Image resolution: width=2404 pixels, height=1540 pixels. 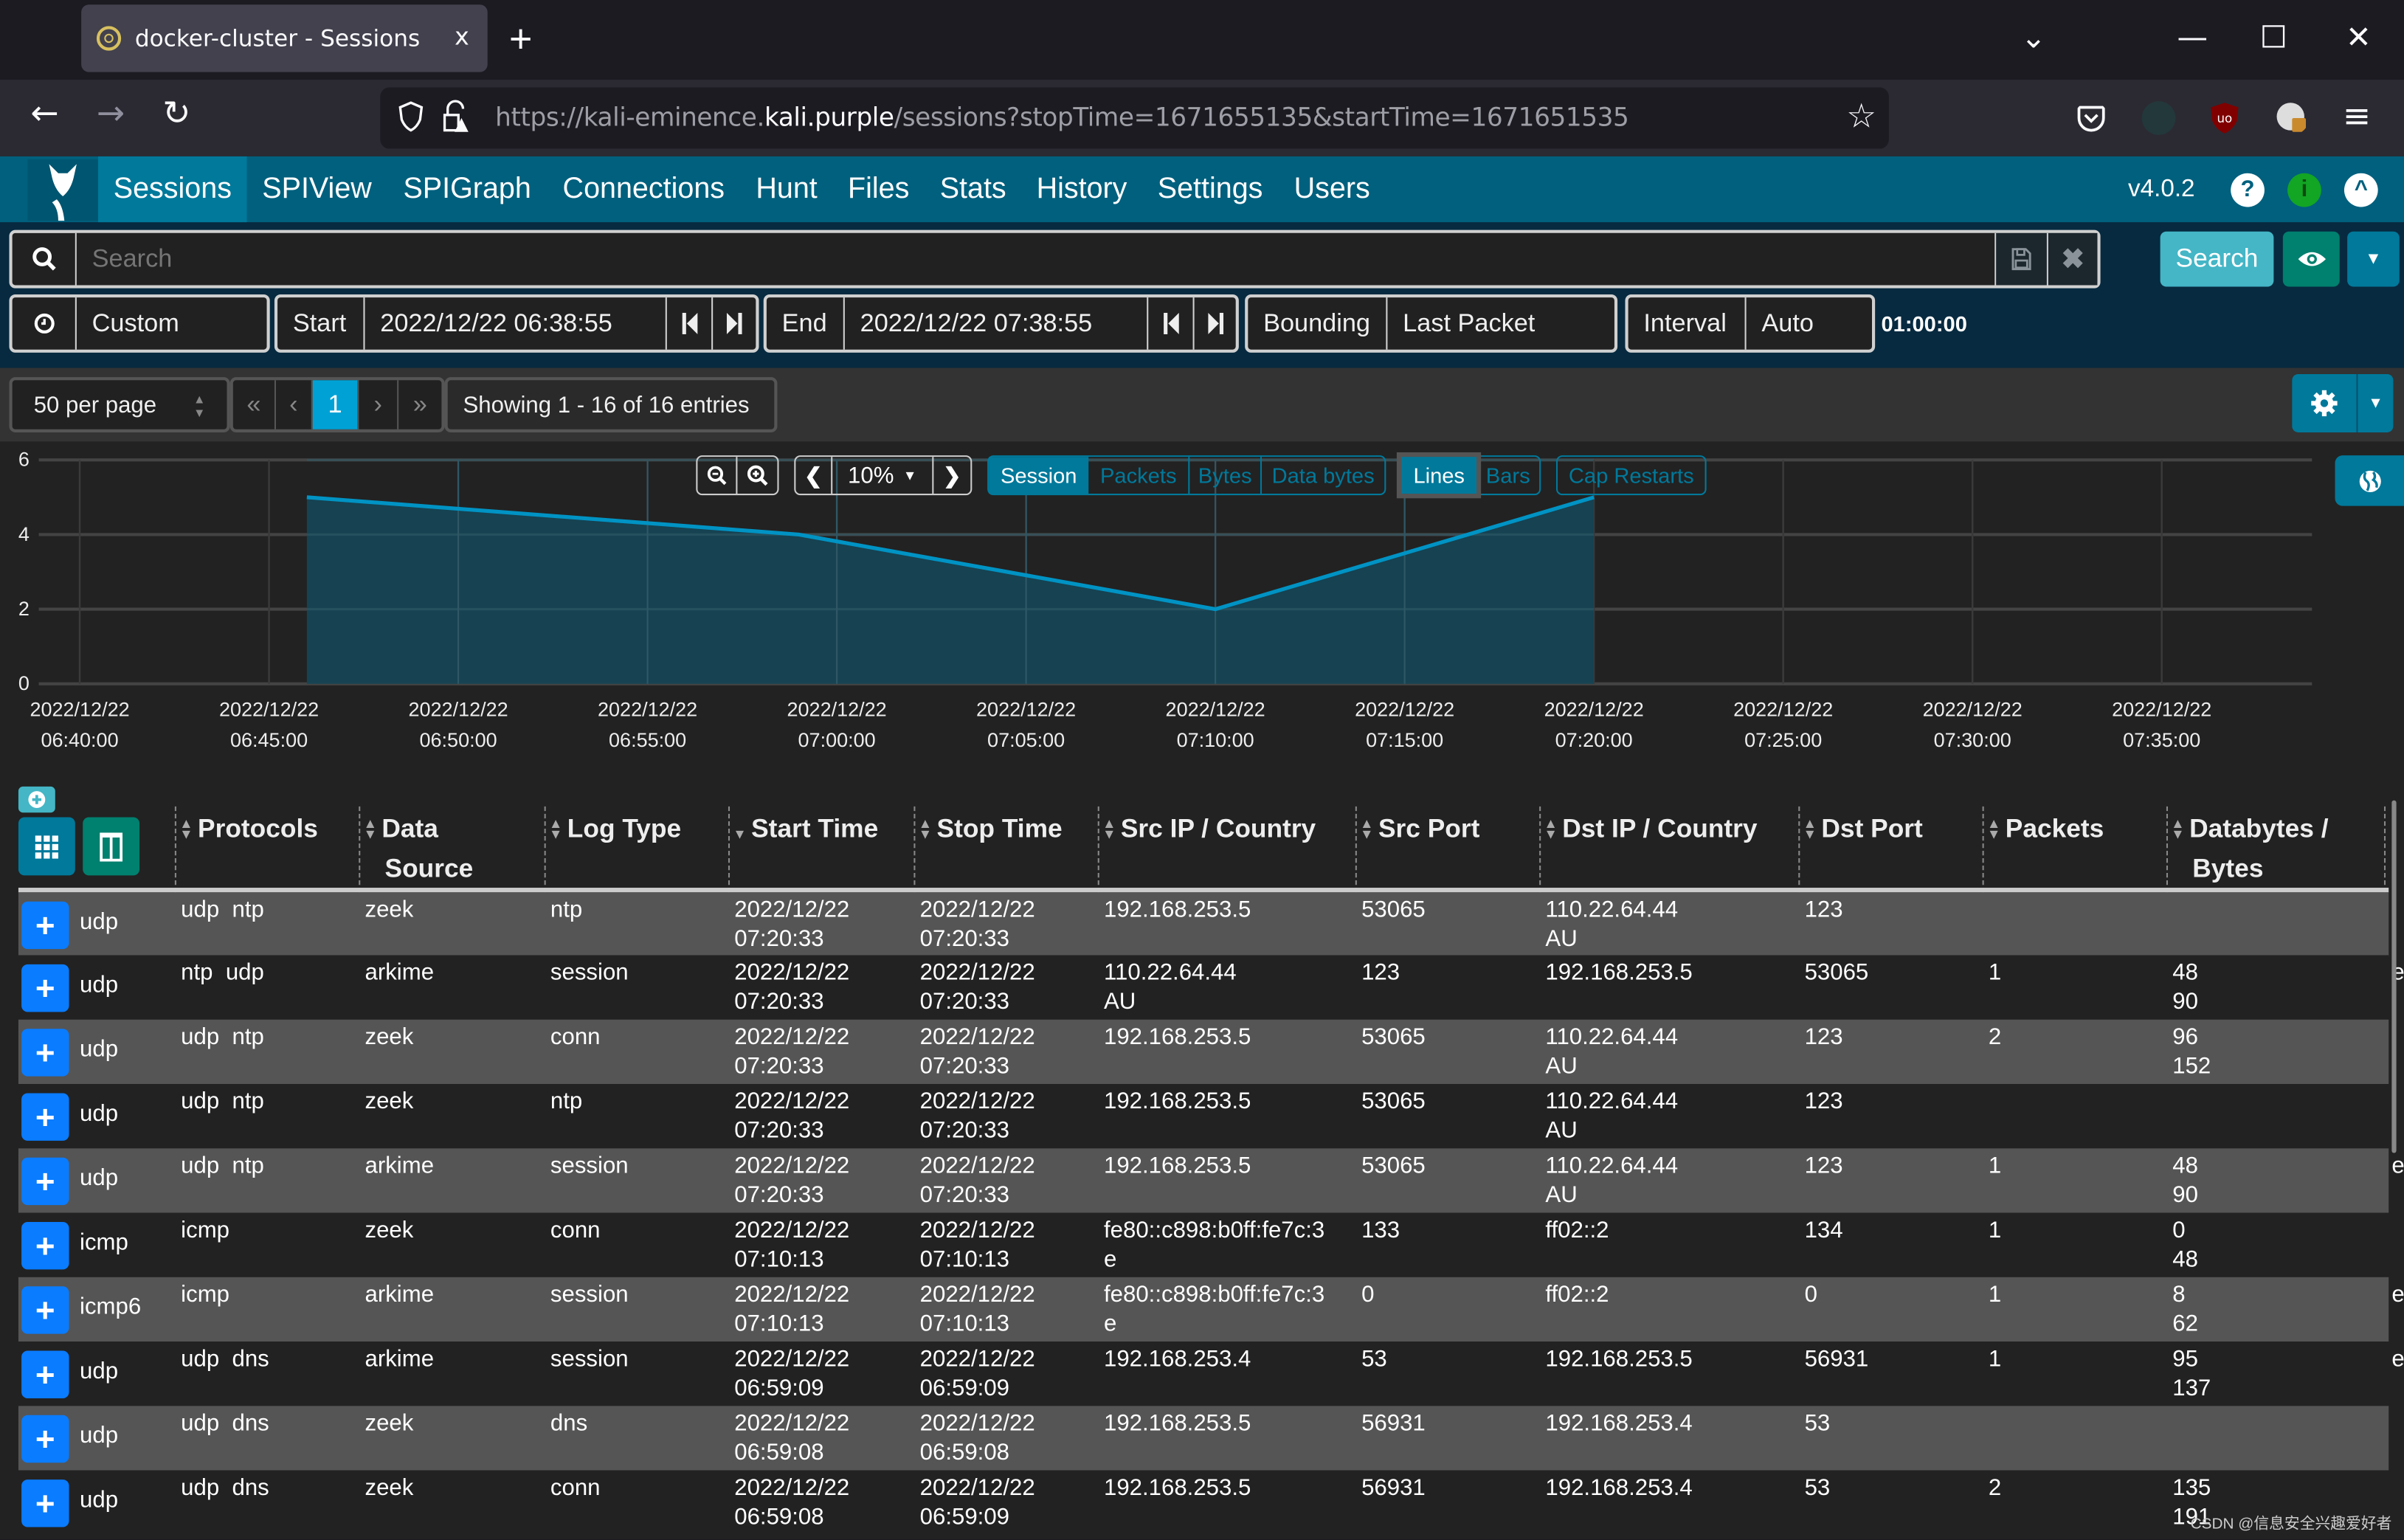 What do you see at coordinates (62, 190) in the screenshot?
I see `arkime-owl-logo` at bounding box center [62, 190].